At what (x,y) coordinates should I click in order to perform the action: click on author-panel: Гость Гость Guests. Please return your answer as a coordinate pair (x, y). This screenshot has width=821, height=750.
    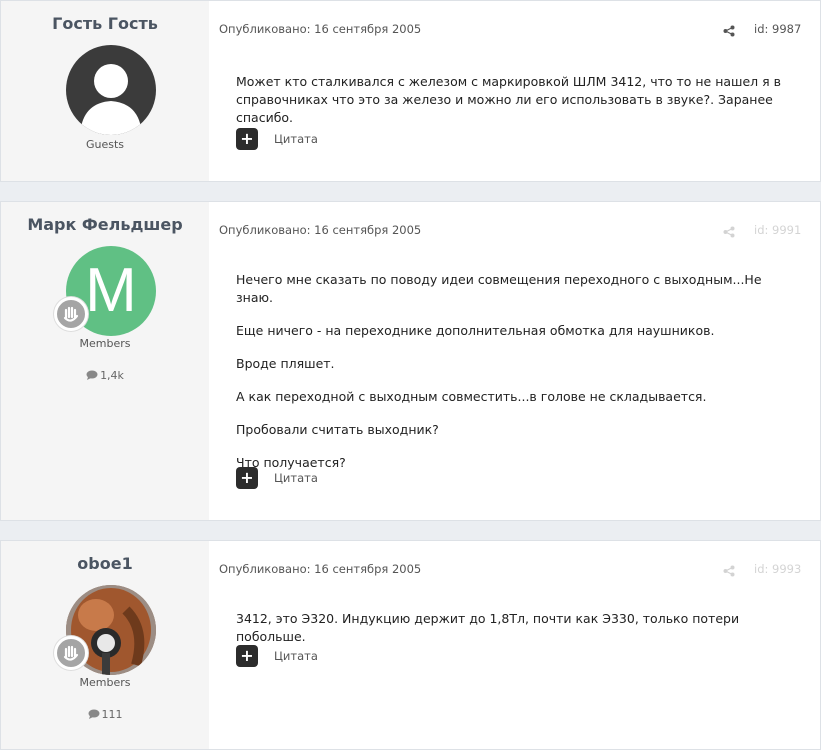
    Looking at the image, I should click on (105, 91).